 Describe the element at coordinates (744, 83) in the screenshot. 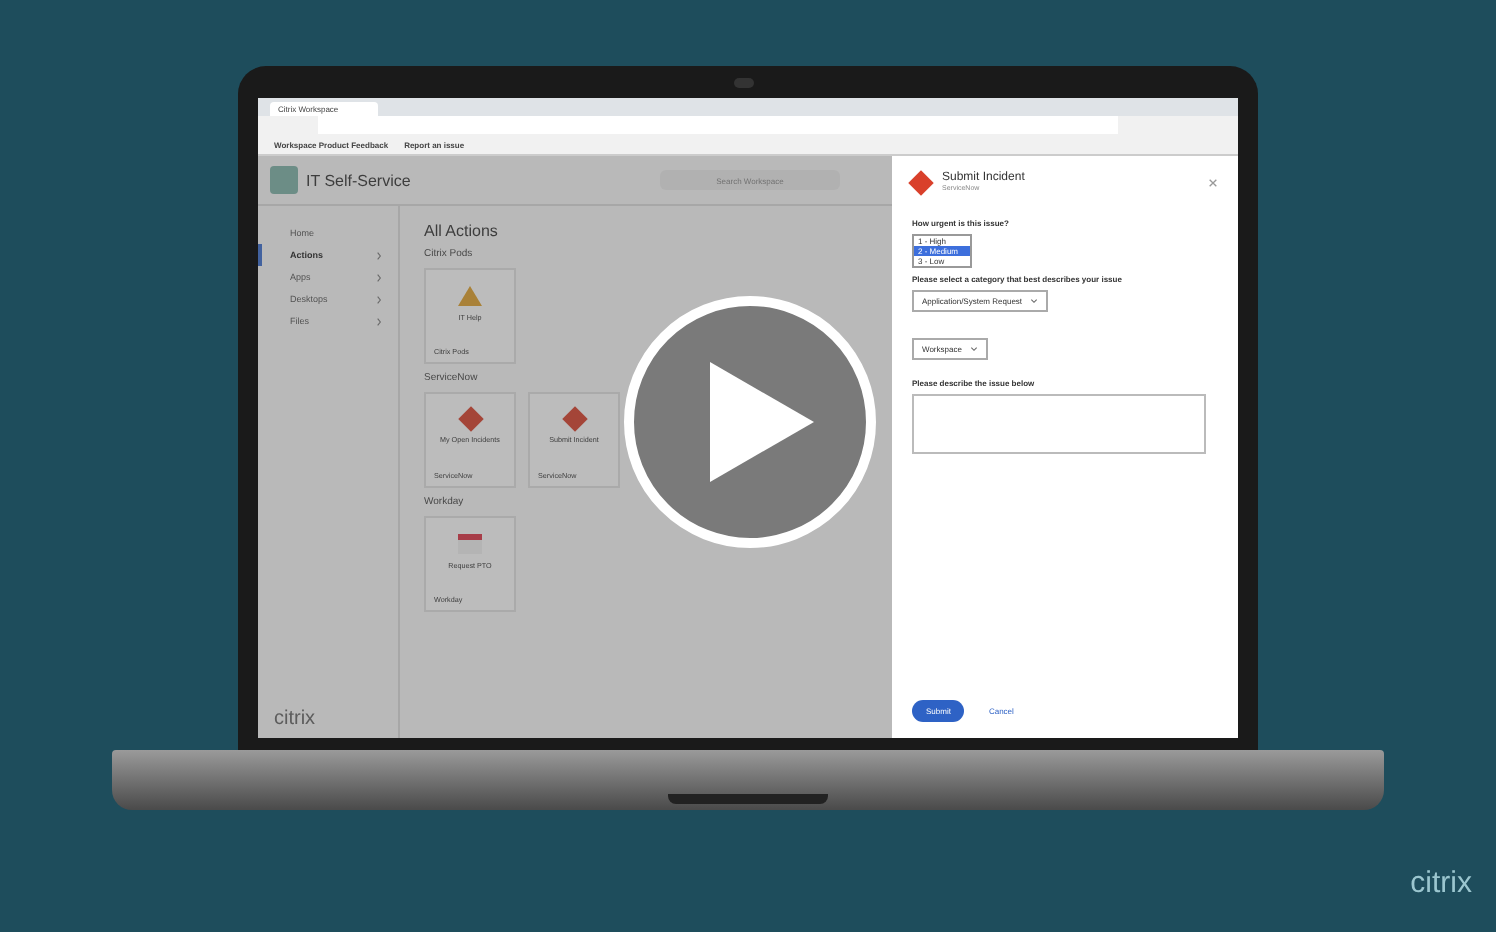

I see `camera-icon` at that location.